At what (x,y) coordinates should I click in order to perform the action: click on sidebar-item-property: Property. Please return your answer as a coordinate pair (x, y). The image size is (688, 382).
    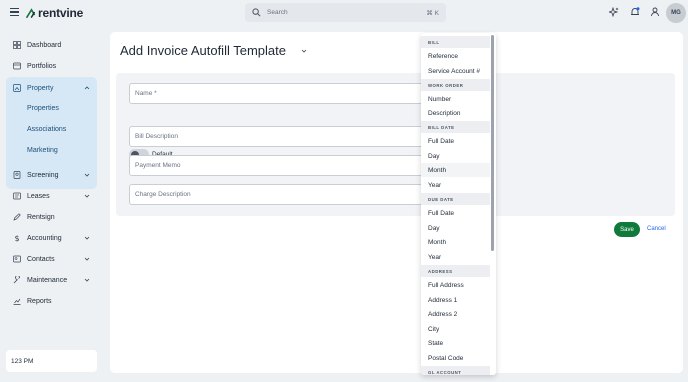
    Looking at the image, I should click on (51, 88).